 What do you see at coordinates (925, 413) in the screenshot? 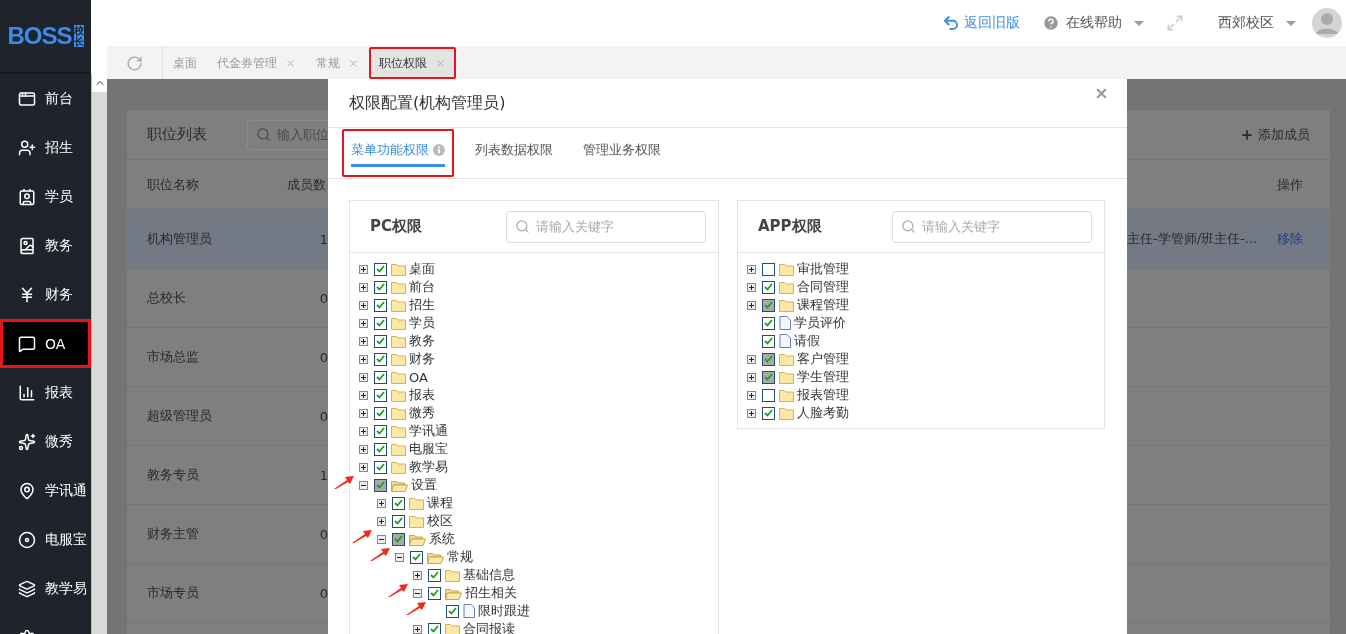
I see `tree-item: 人脸考勤` at bounding box center [925, 413].